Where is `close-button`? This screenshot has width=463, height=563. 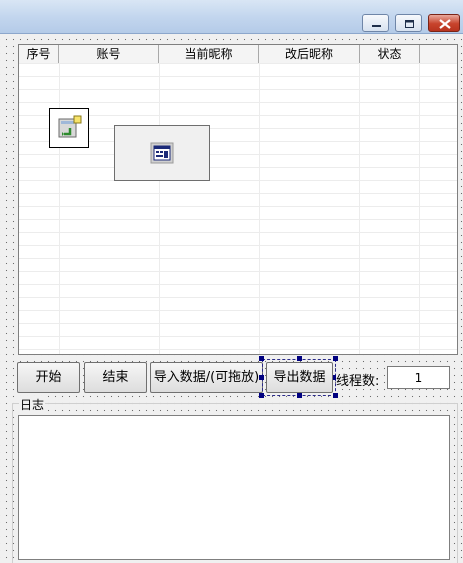
close-button is located at coordinates (444, 23).